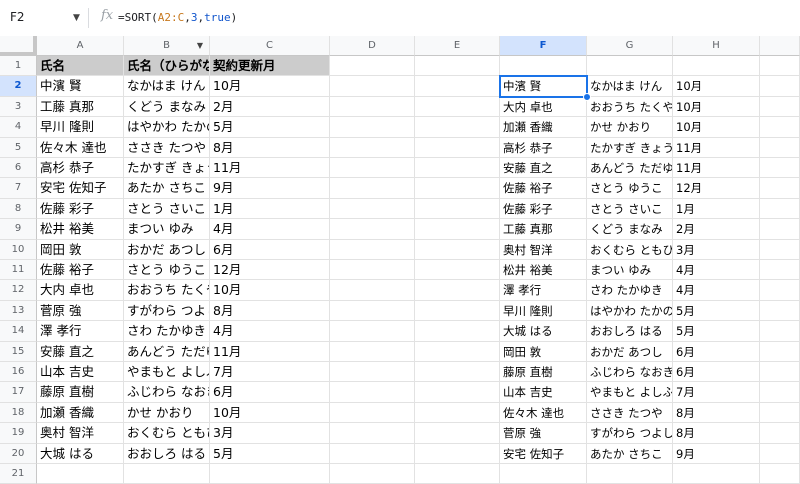 The image size is (800, 484). Describe the element at coordinates (457, 331) in the screenshot. I see `cell-e14` at that location.